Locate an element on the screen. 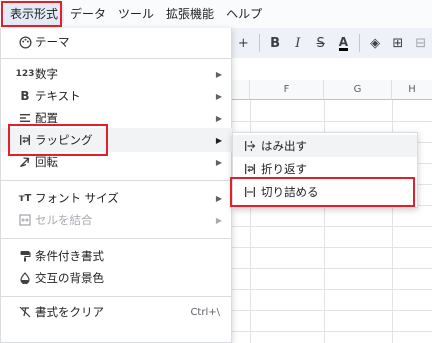 Image resolution: width=432 pixels, height=343 pixels. menu-item-alternating-colors: 交互の背景色 is located at coordinates (116, 278).